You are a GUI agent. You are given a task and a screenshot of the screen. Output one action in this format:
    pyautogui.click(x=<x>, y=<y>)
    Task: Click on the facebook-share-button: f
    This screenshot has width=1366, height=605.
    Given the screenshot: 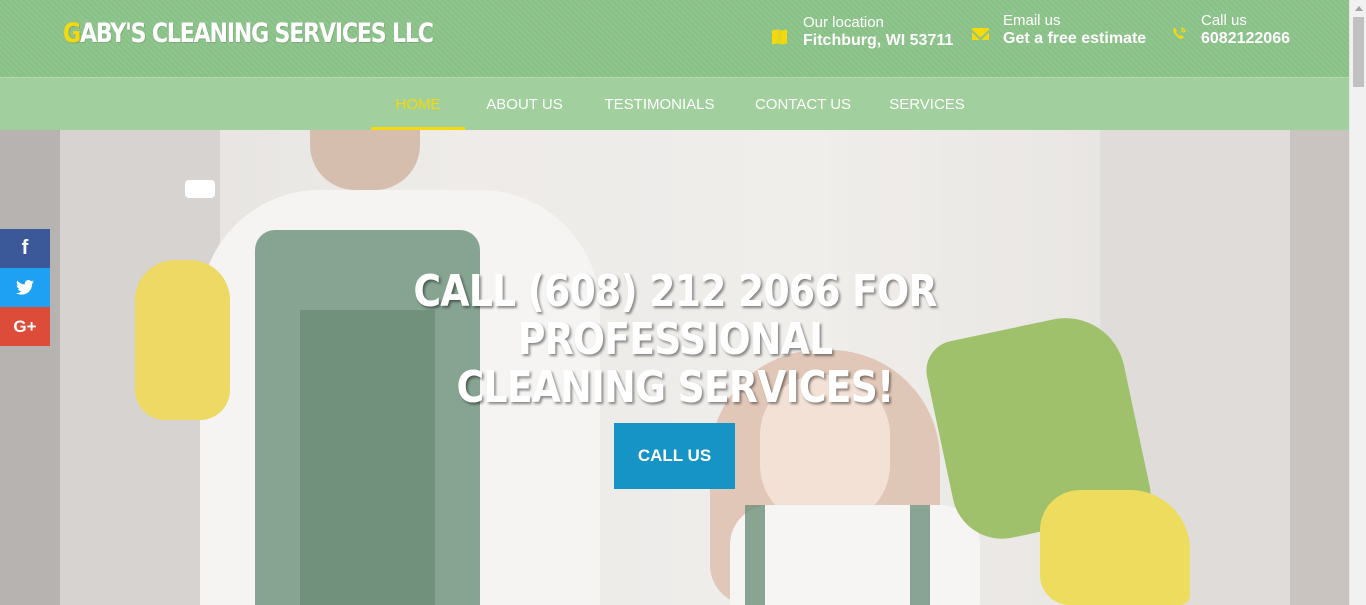 What is the action you would take?
    pyautogui.click(x=25, y=248)
    